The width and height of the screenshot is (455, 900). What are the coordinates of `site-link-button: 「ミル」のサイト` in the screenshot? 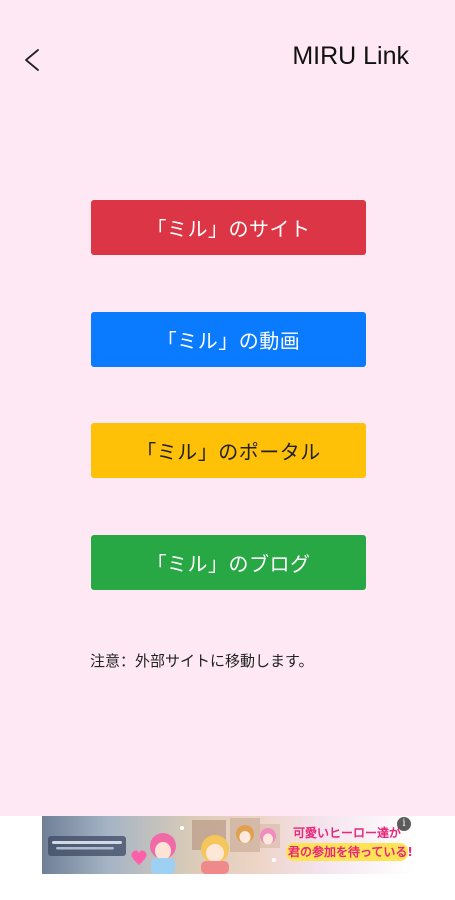 It's located at (228, 227).